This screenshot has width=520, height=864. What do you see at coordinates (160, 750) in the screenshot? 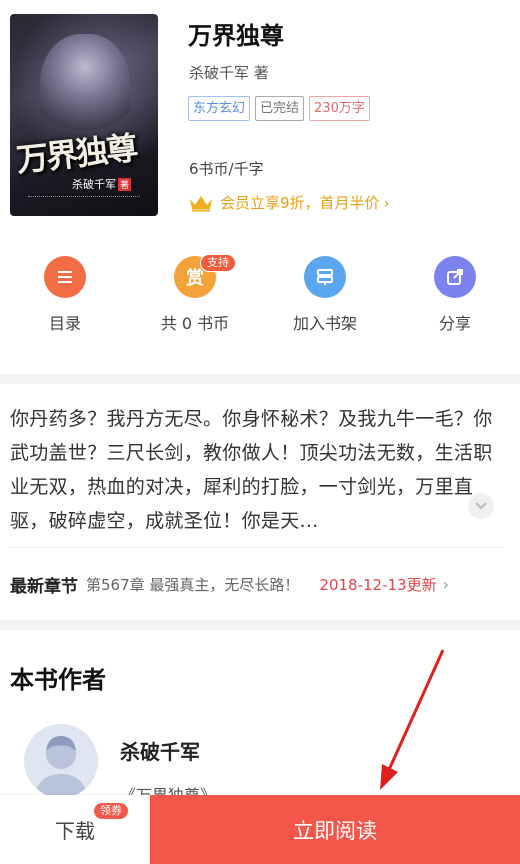
I see `author-name: 杀破千军` at bounding box center [160, 750].